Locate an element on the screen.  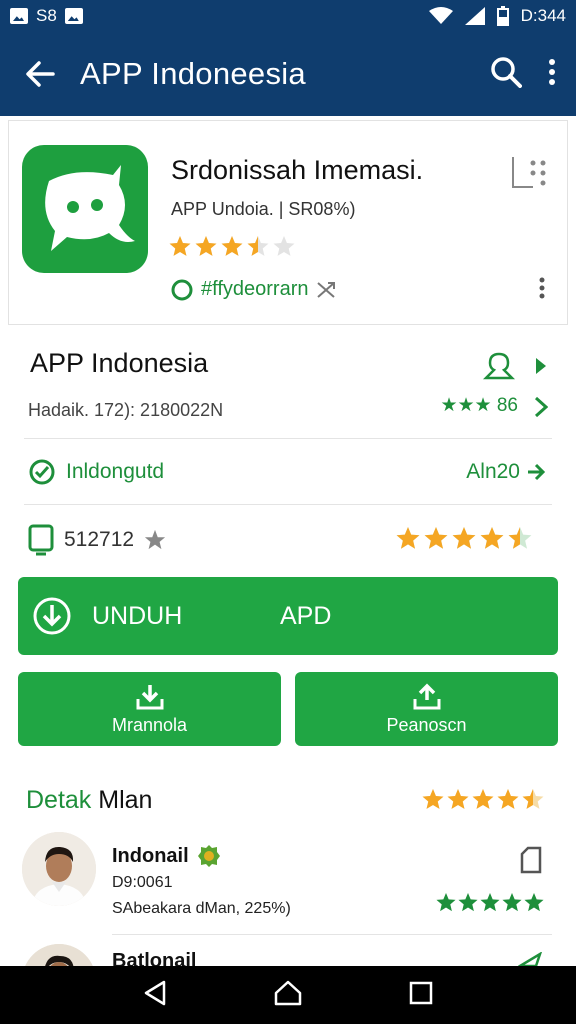
search-button is located at coordinates (506, 74).